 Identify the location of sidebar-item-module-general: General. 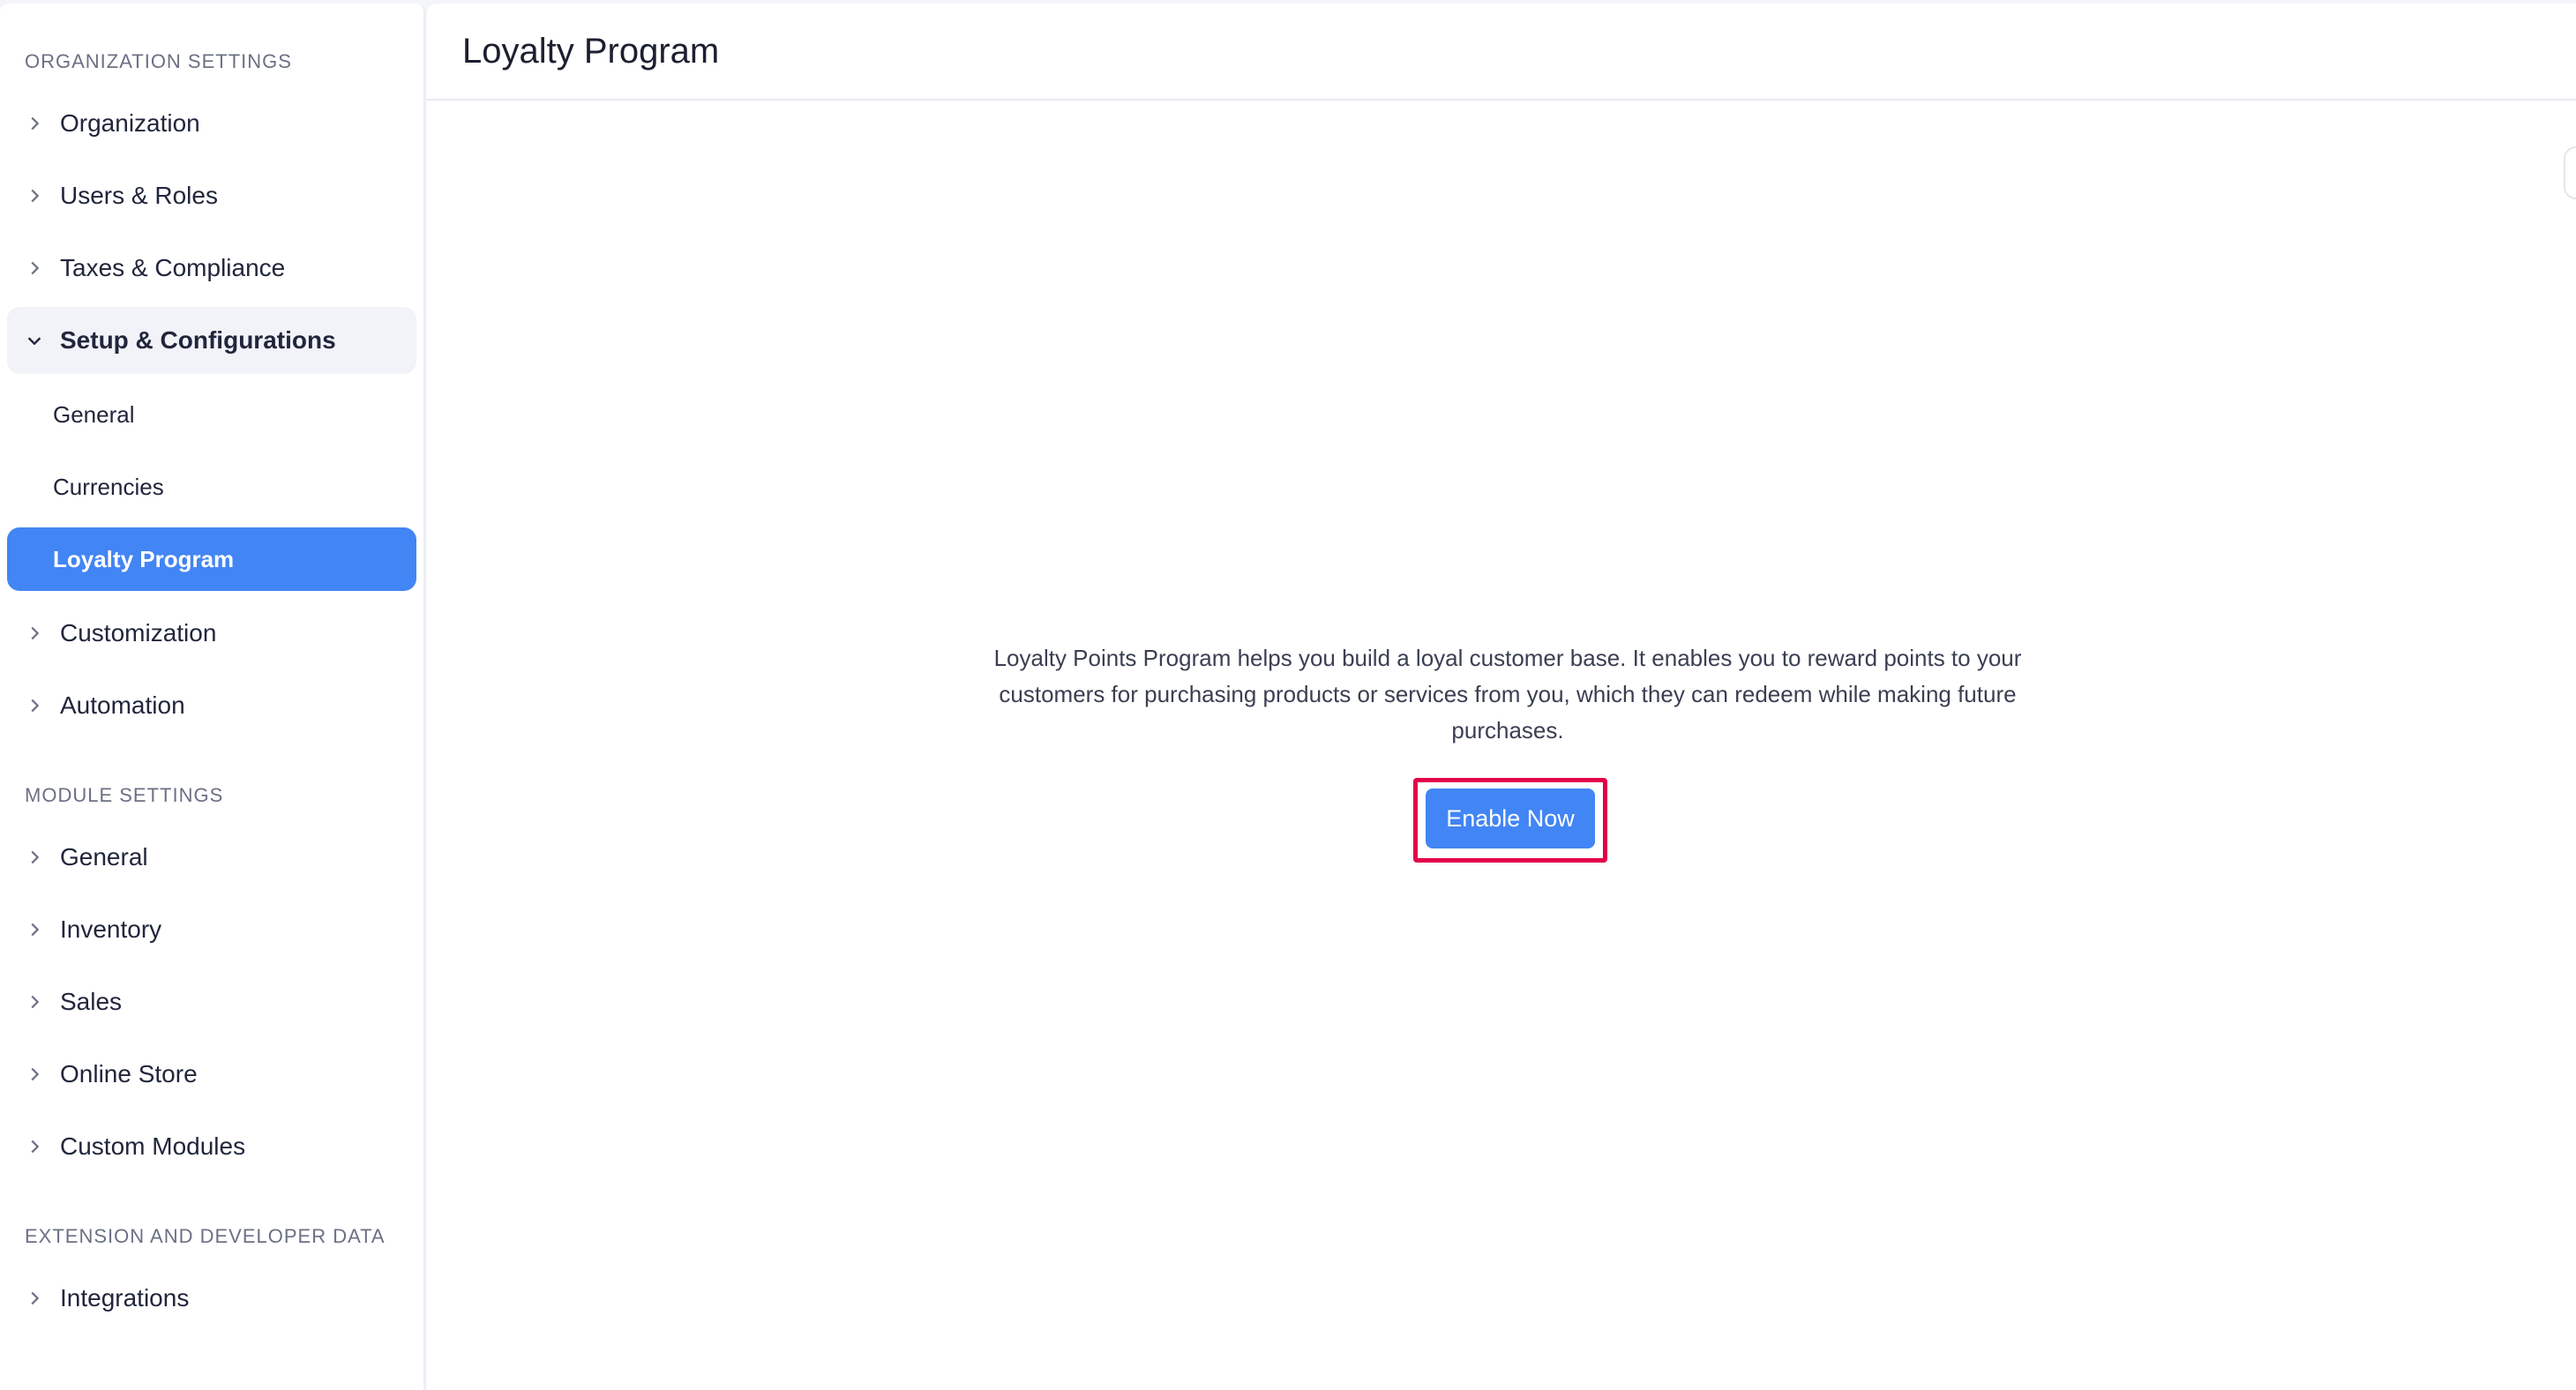
(212, 857).